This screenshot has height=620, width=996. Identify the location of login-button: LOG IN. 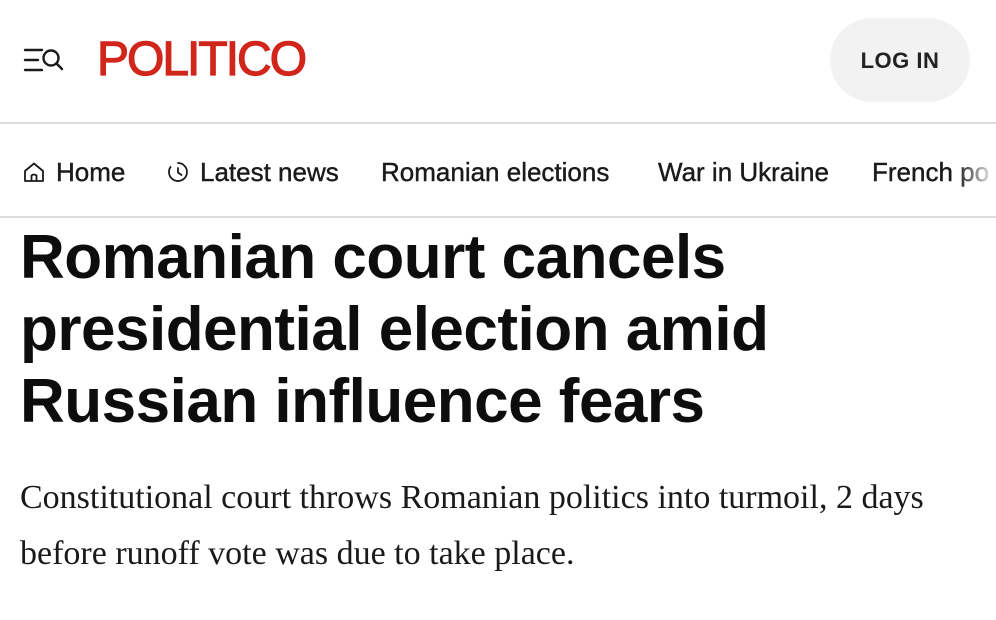
(900, 60).